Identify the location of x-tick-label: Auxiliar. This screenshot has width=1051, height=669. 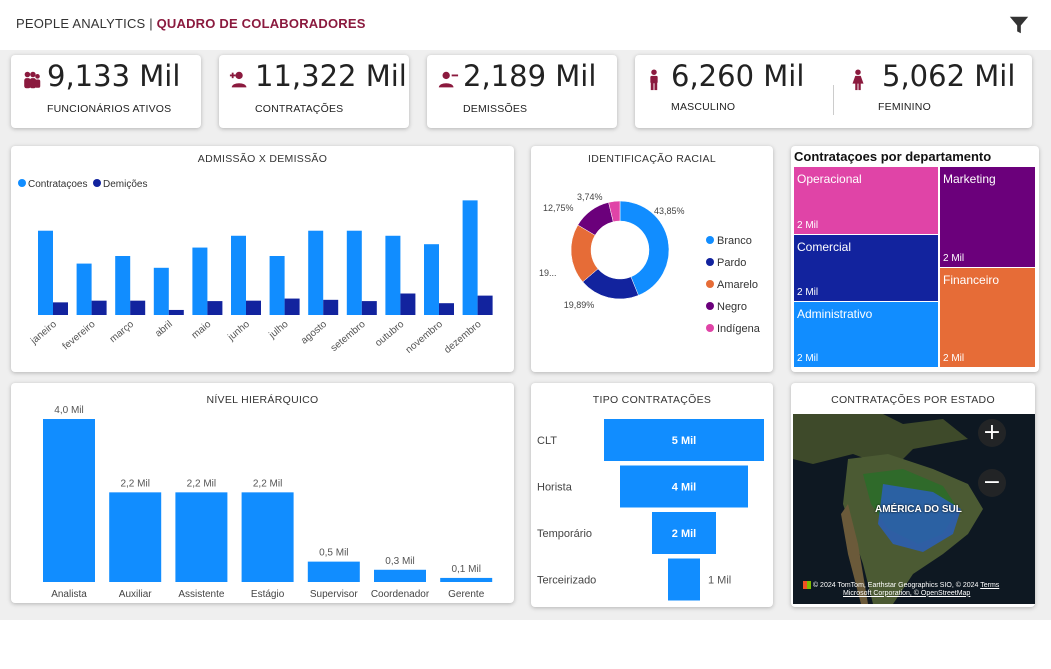
(135, 594).